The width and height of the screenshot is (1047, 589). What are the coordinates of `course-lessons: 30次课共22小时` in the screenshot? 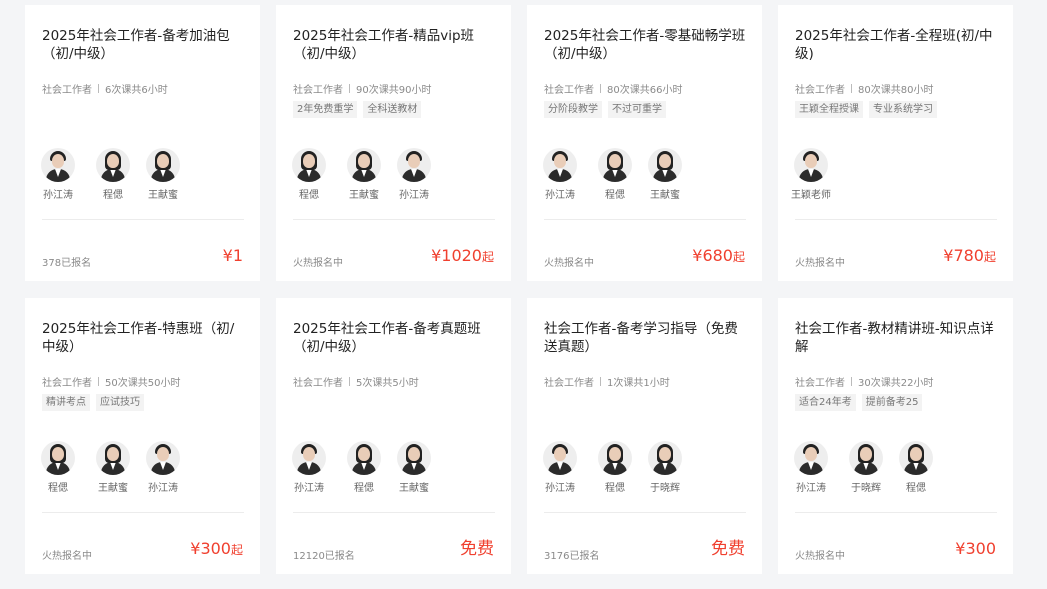 It's located at (896, 383).